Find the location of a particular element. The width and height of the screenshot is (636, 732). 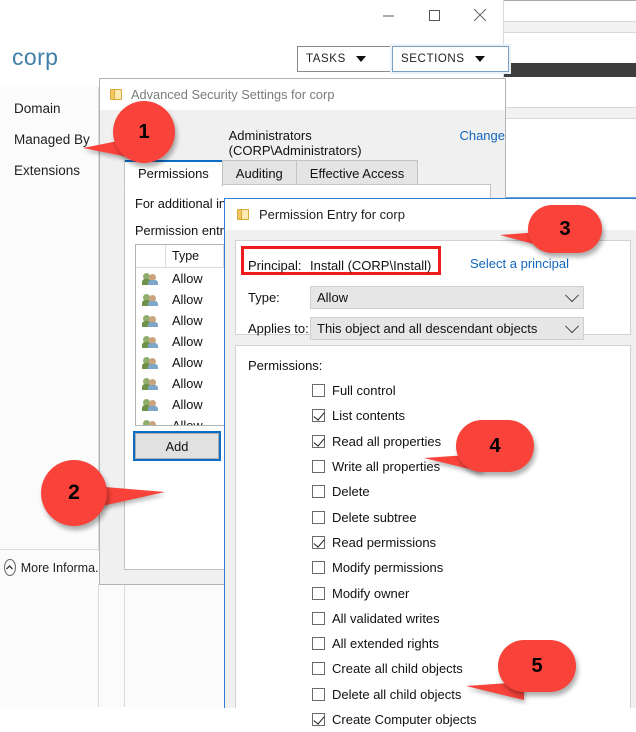

more-information-bar: More Informa.. is located at coordinates (51, 567).